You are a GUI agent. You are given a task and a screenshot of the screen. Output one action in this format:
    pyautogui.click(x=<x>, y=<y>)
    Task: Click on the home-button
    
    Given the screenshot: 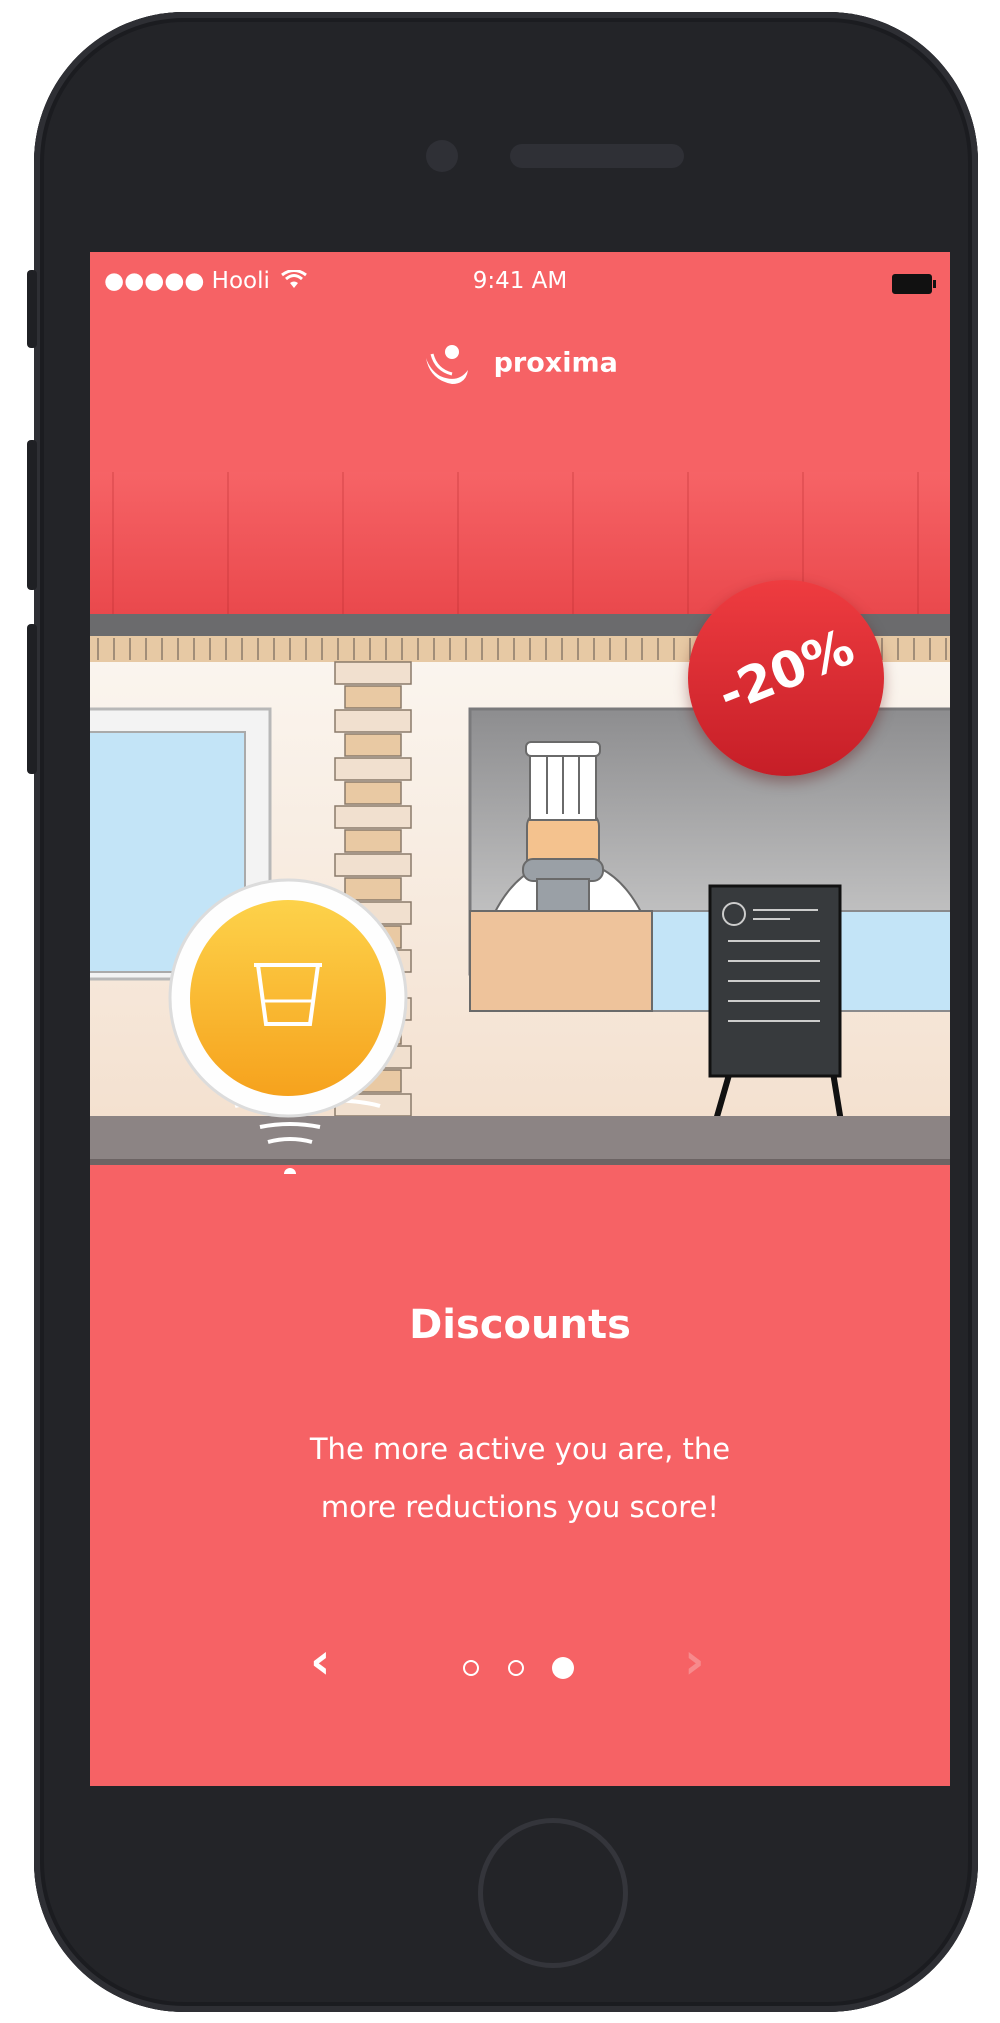 What is the action you would take?
    pyautogui.click(x=553, y=1893)
    